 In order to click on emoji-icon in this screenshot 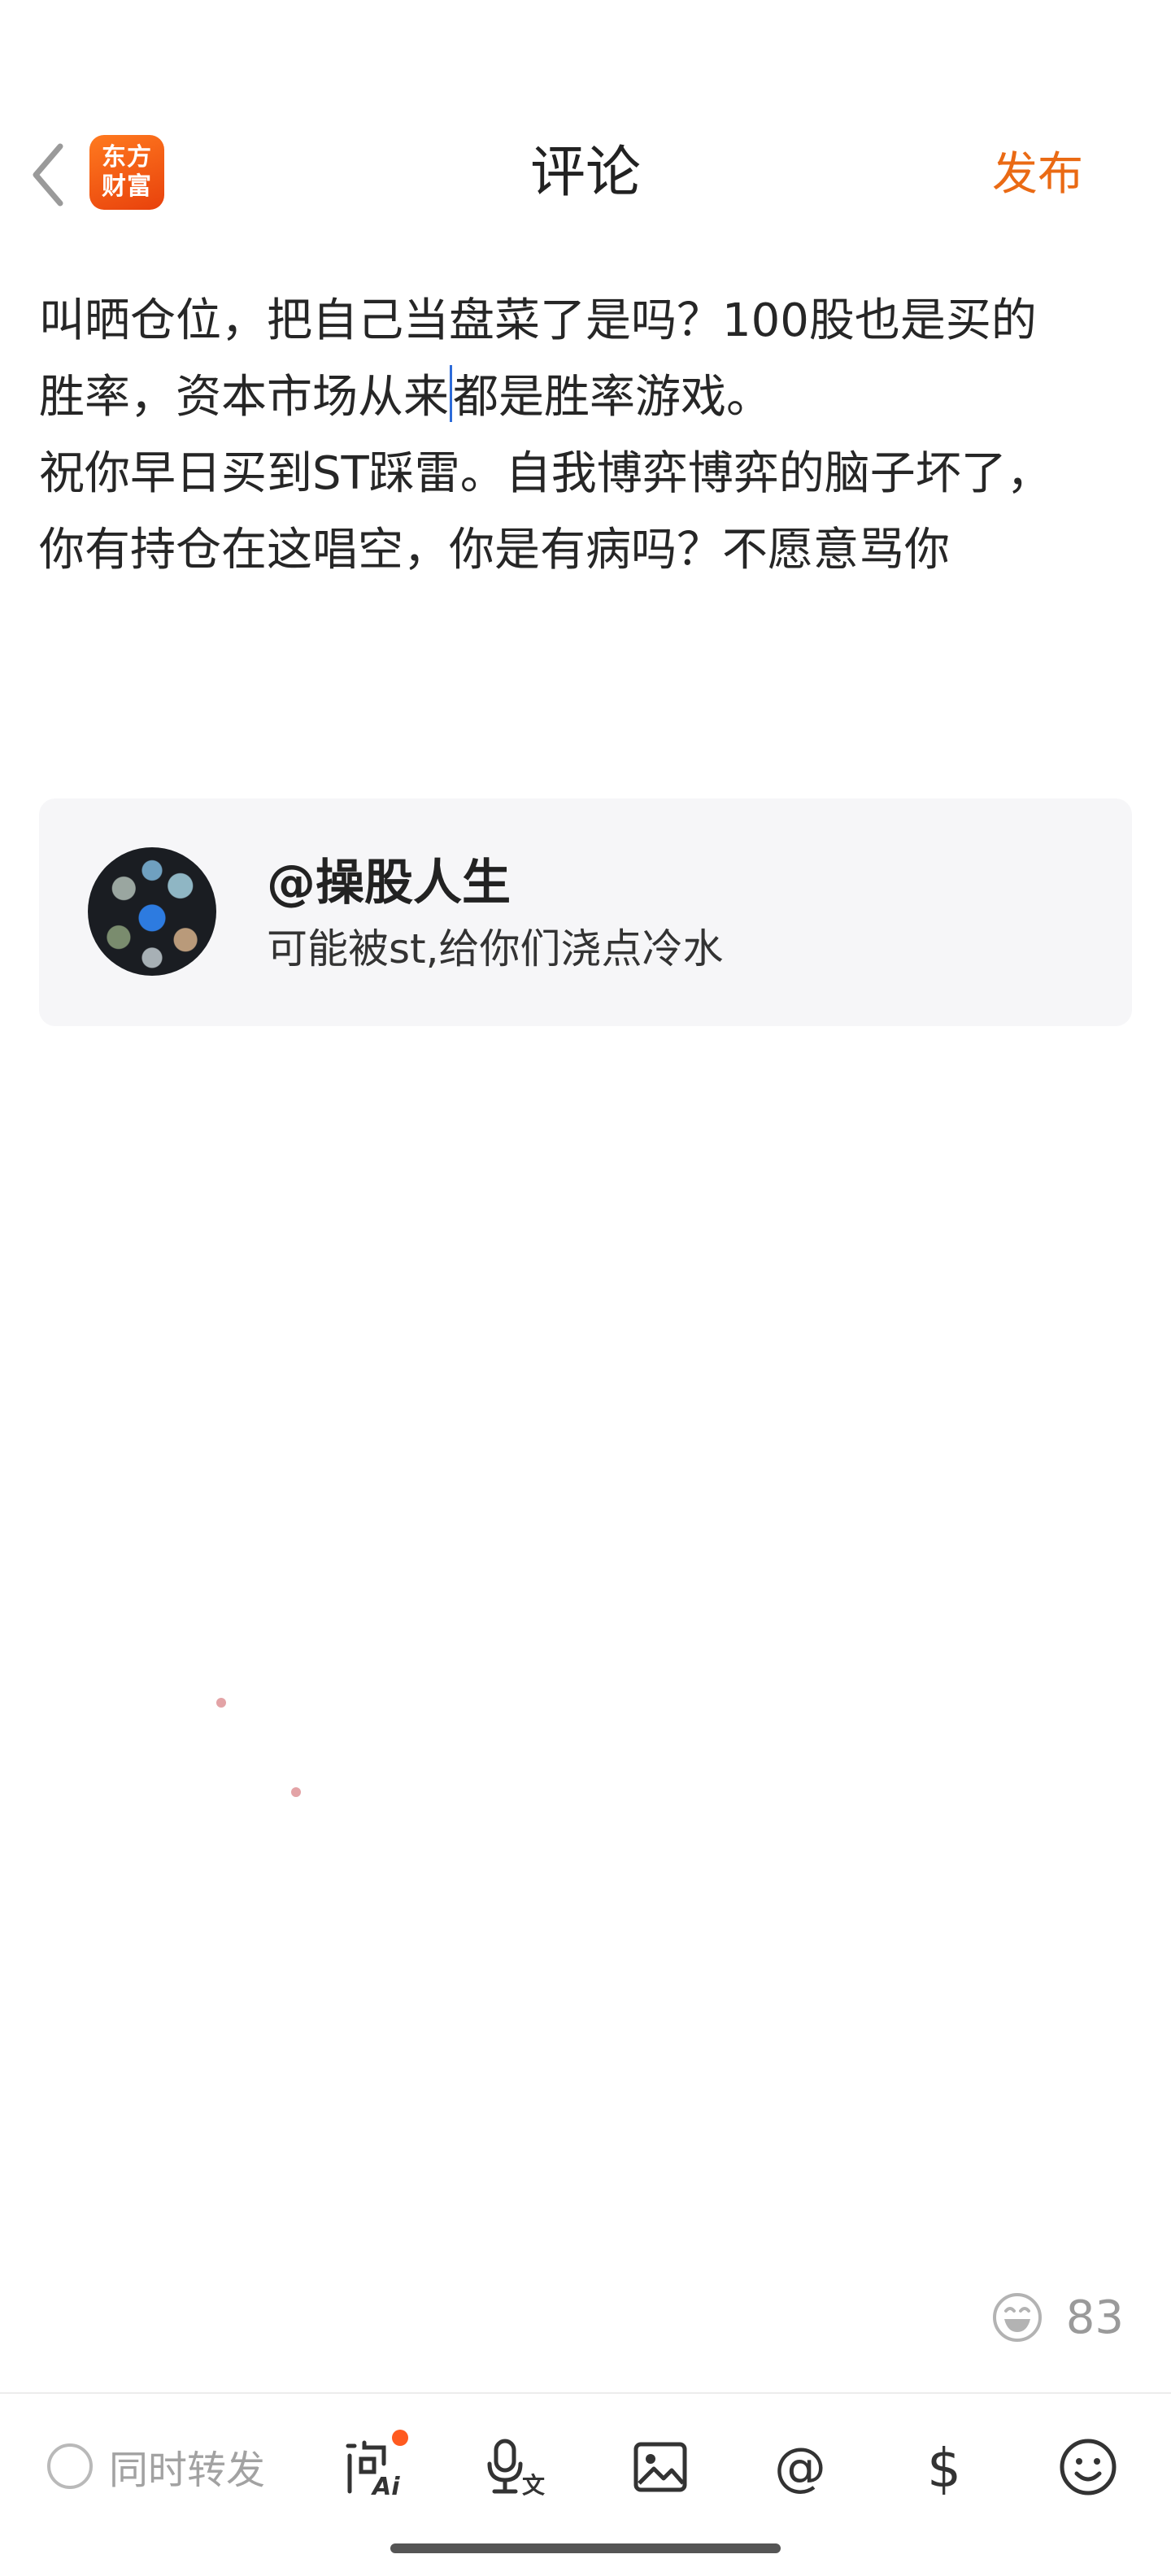, I will do `click(1088, 2467)`.